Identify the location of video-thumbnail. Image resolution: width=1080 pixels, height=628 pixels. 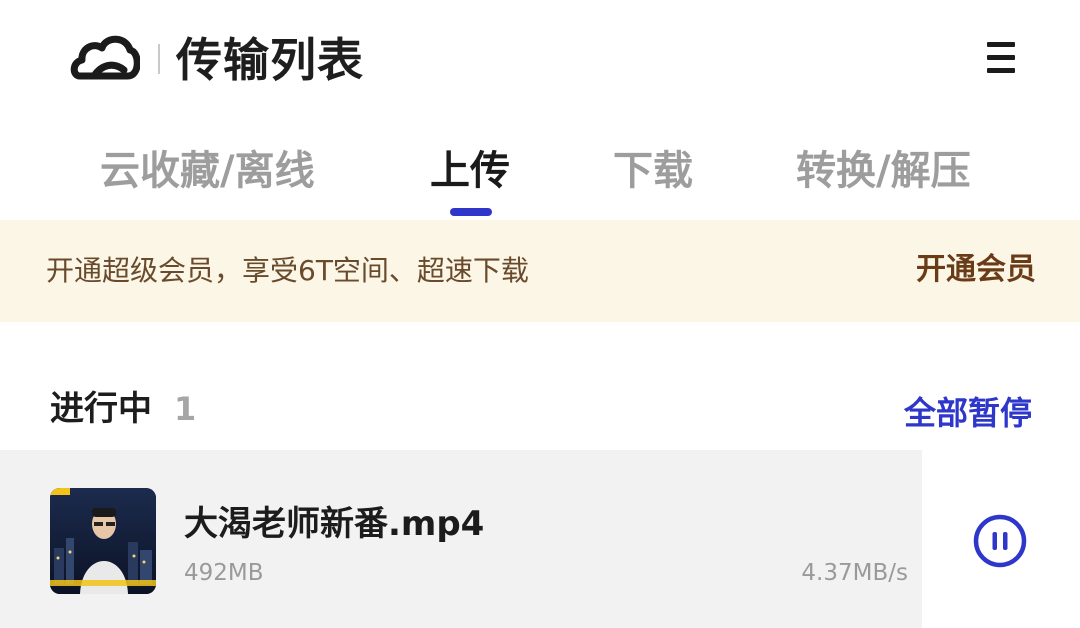
(103, 541).